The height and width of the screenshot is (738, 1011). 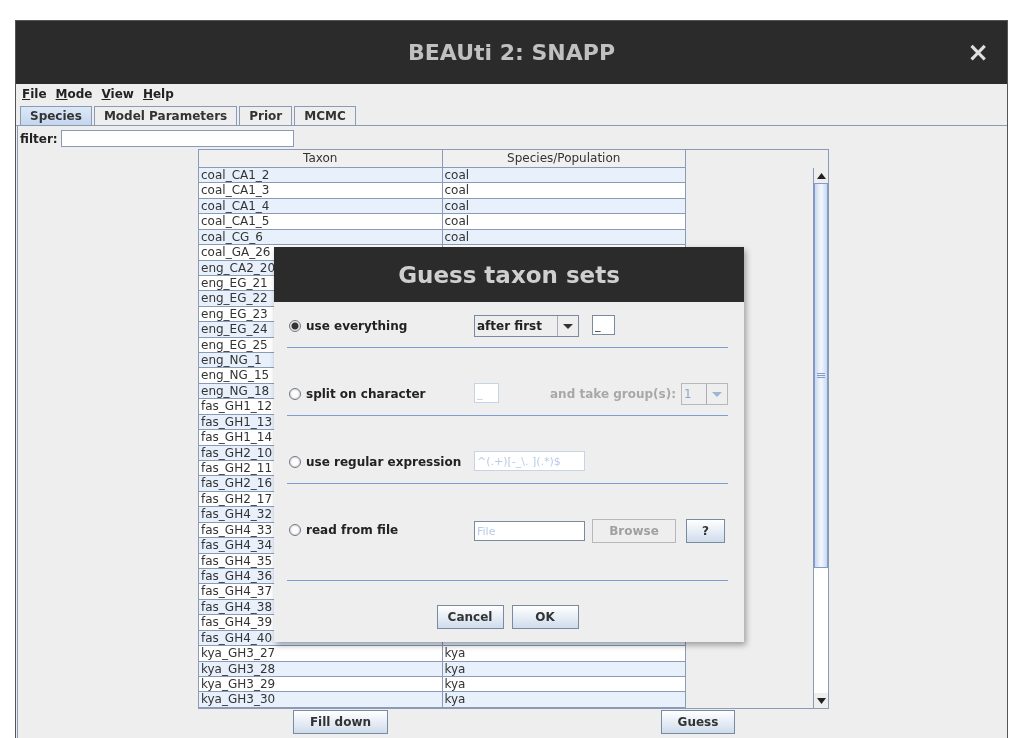 I want to click on scroll-down-button, so click(x=821, y=700).